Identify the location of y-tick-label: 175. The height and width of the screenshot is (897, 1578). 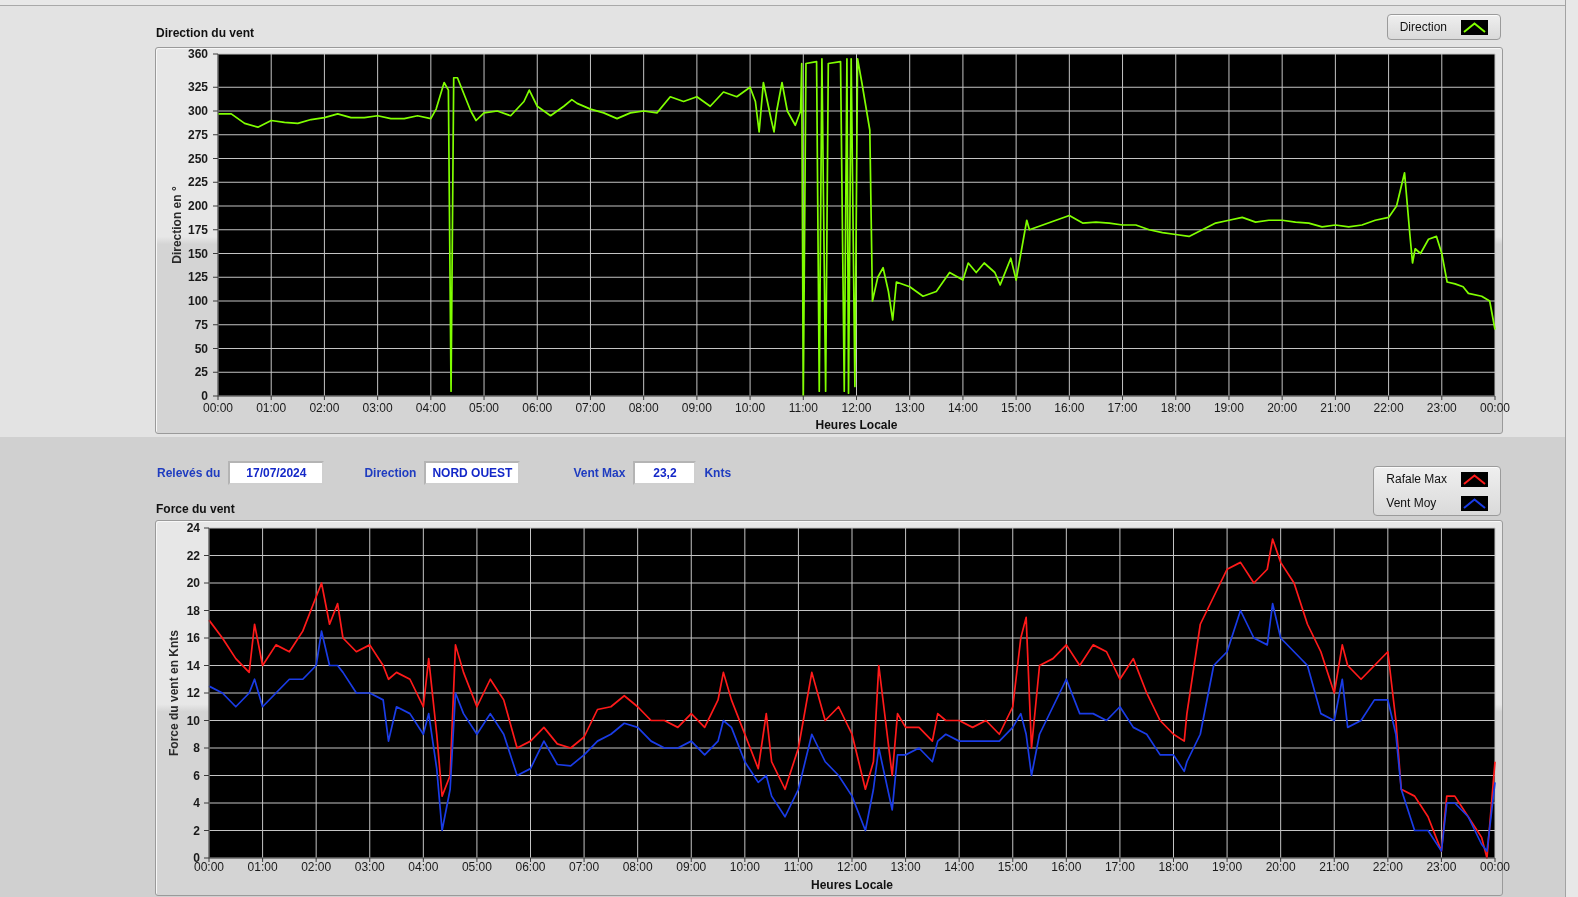
(197, 229).